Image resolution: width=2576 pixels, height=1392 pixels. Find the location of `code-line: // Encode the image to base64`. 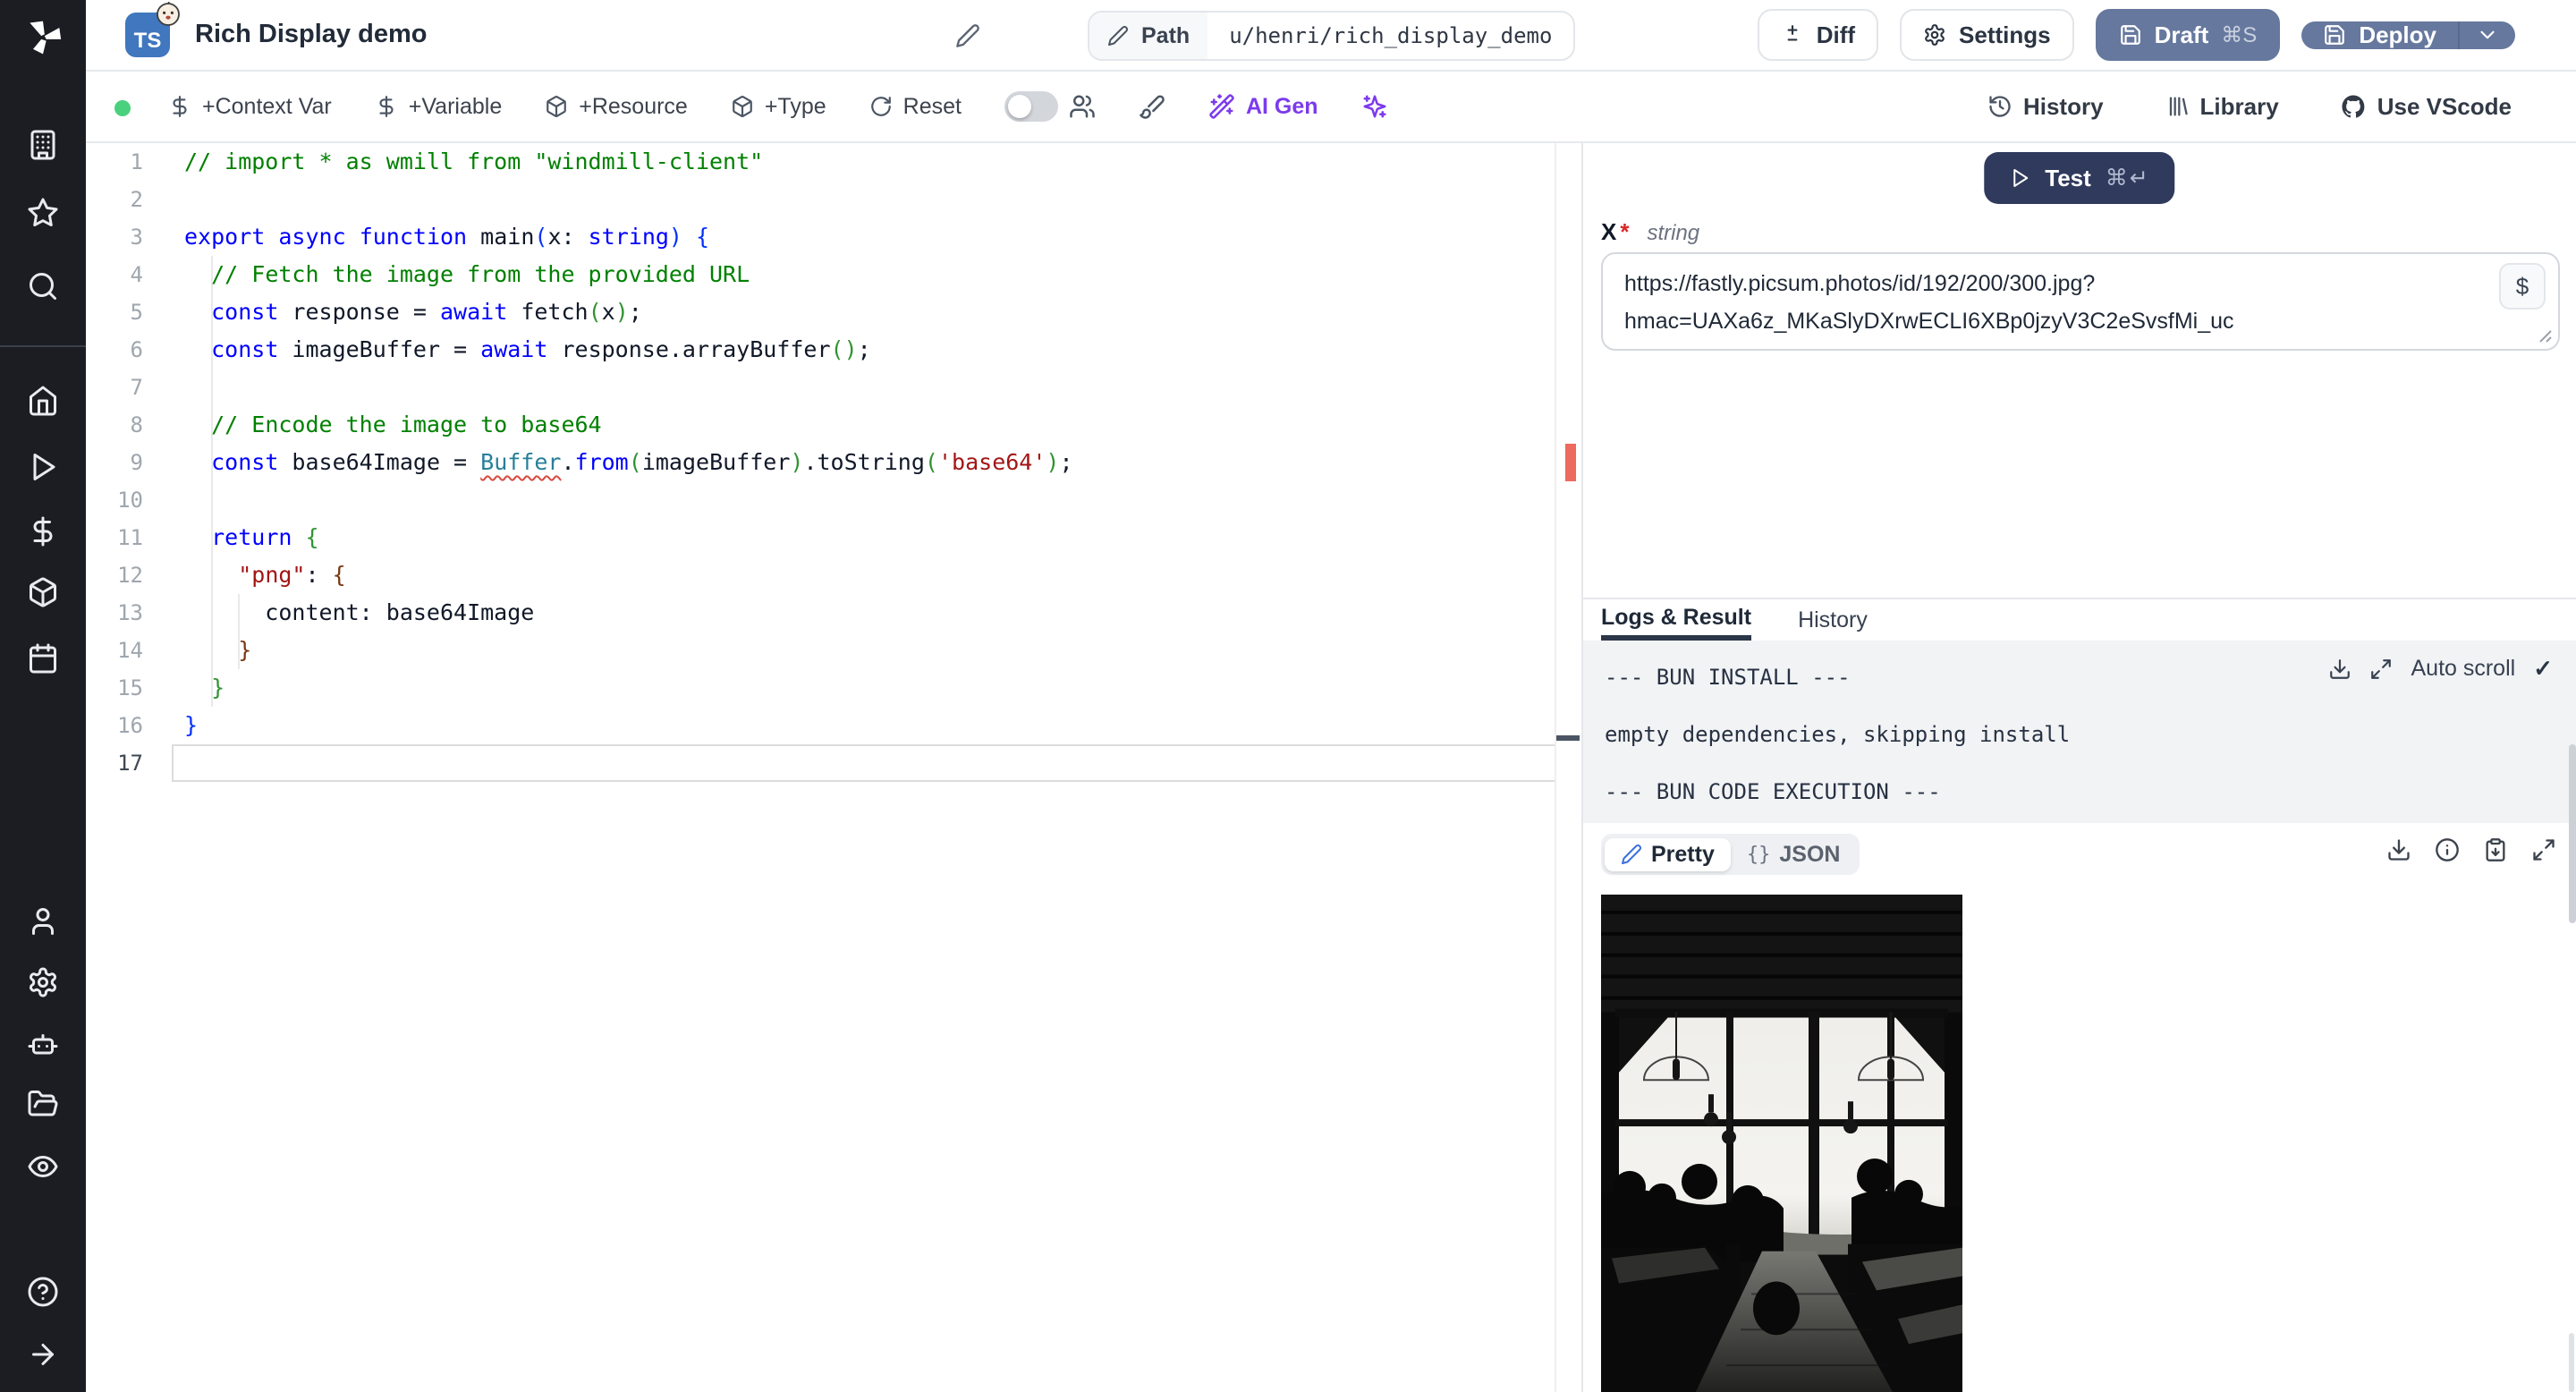

code-line: // Encode the image to base64 is located at coordinates (873, 425).